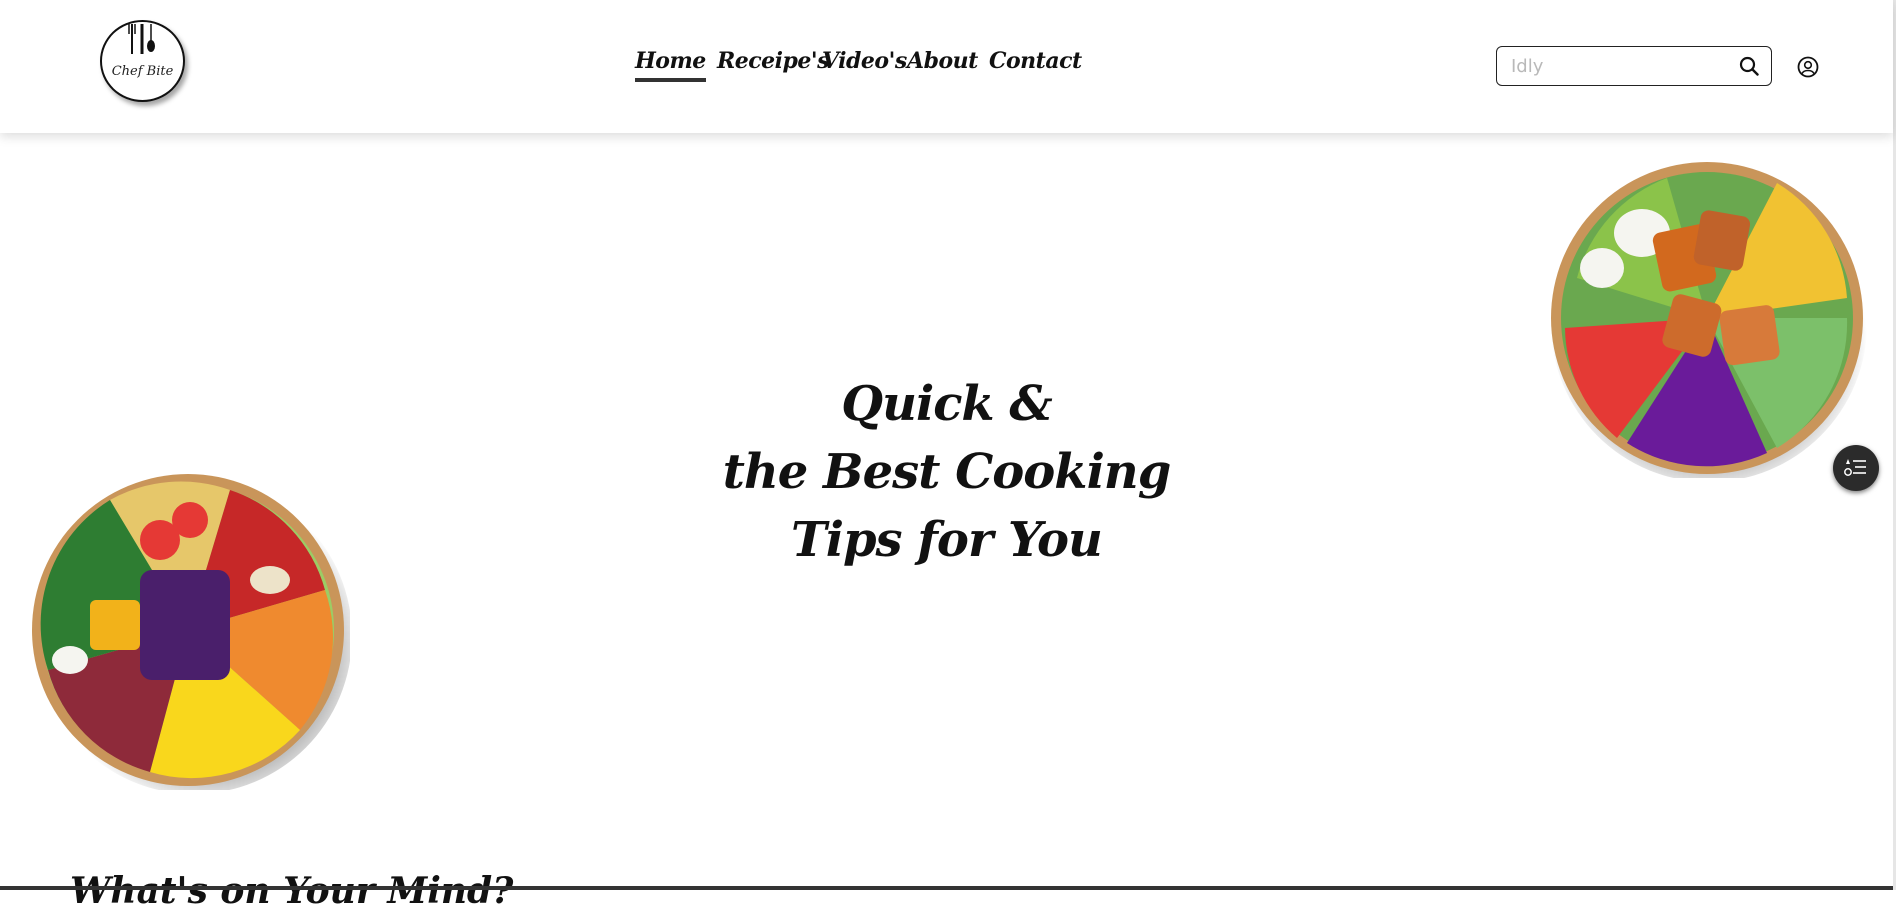  I want to click on user-circle-icon, so click(1808, 69).